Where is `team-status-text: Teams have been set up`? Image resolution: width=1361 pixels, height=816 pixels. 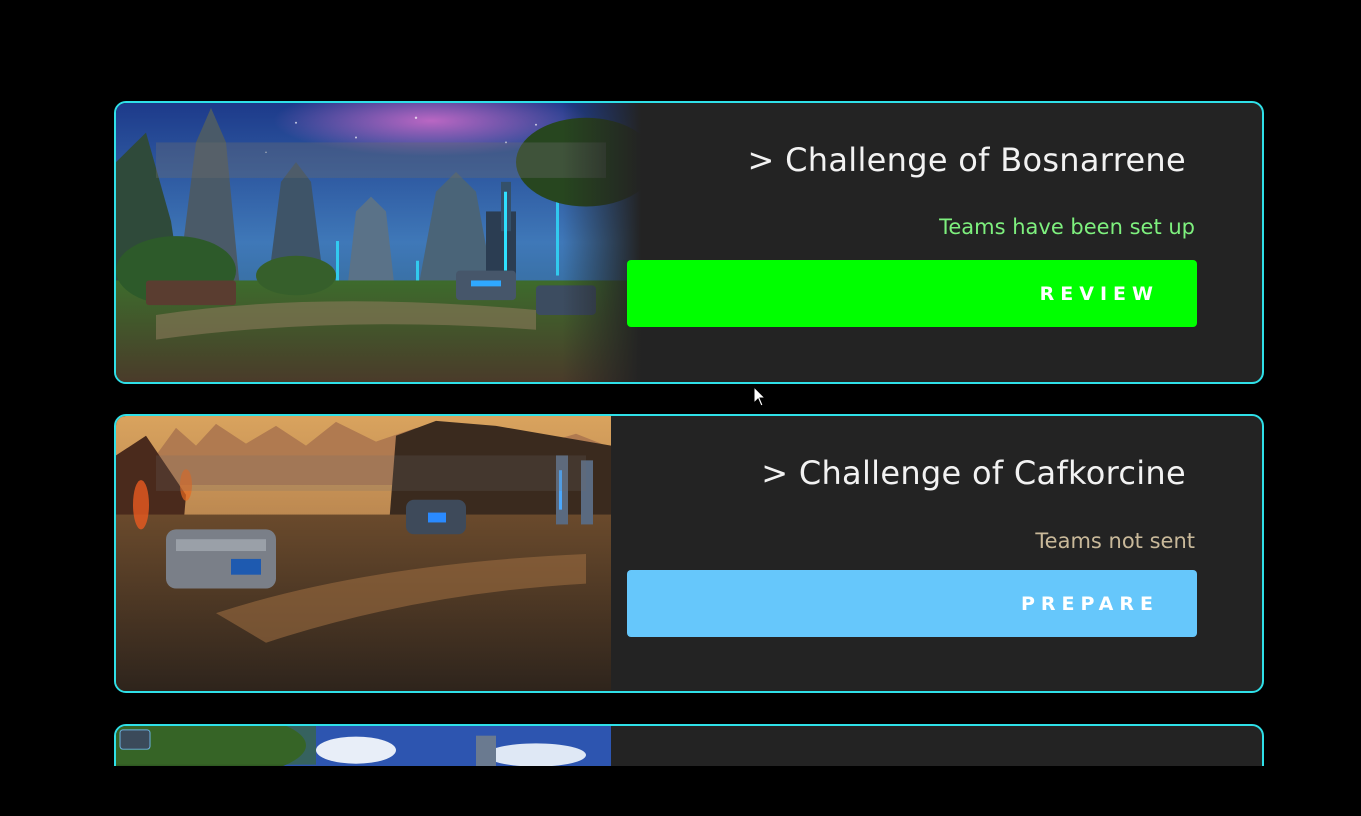
team-status-text: Teams have been set up is located at coordinates (1067, 227).